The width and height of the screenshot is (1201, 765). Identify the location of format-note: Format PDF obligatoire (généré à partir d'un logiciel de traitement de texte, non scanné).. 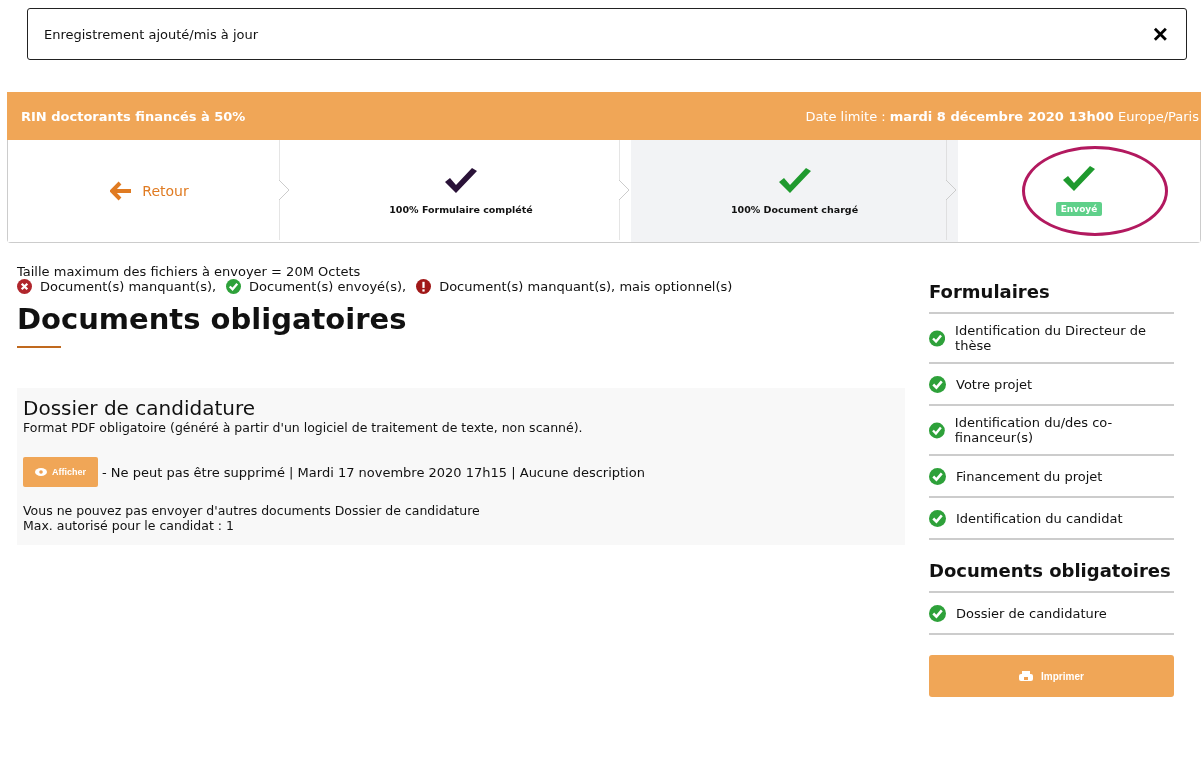
(303, 427).